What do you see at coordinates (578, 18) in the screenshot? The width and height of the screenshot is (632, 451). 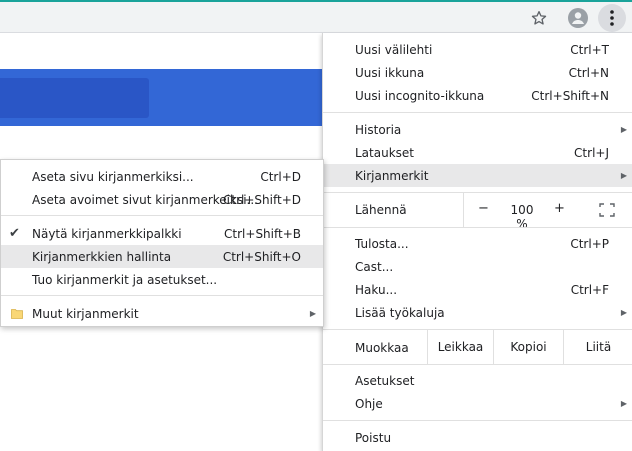 I see `avatar-icon` at bounding box center [578, 18].